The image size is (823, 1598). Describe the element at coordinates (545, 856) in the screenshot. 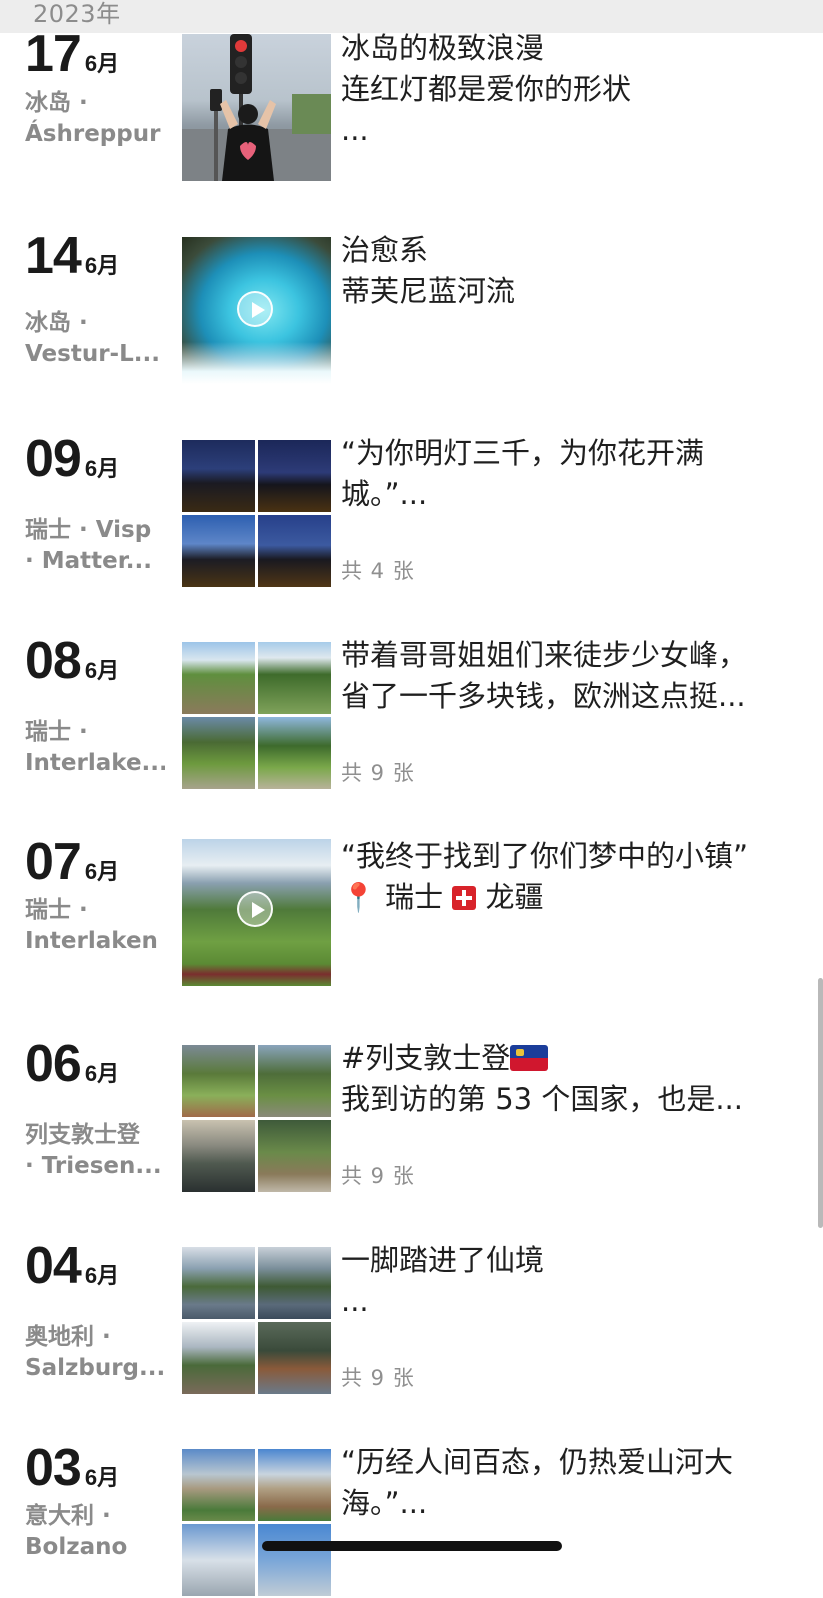

I see `caption-line: “我终于找到了你们梦中的小镇”` at that location.